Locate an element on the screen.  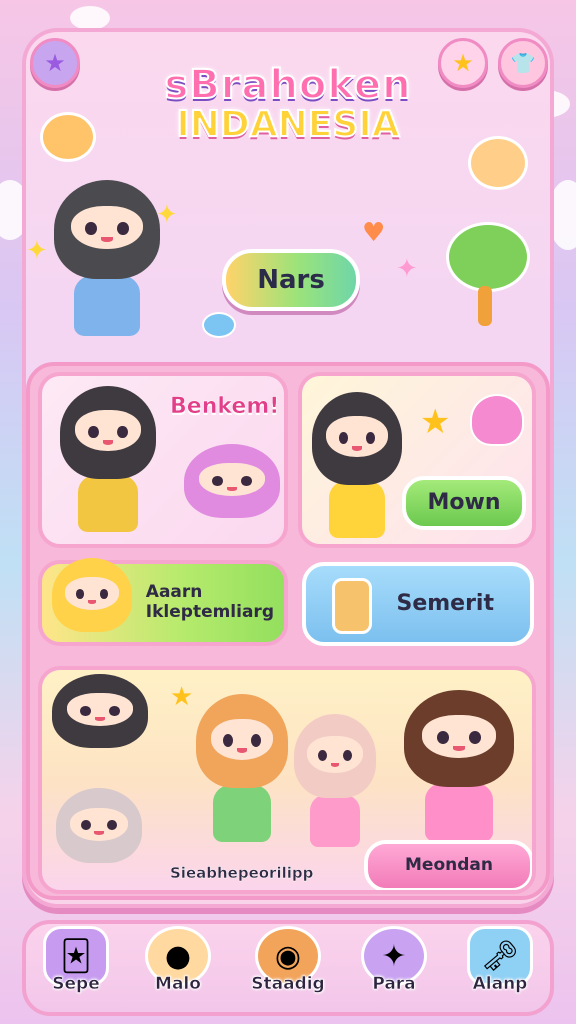
game-logo: sBrahoken INDANESIA is located at coordinates (288, 103).